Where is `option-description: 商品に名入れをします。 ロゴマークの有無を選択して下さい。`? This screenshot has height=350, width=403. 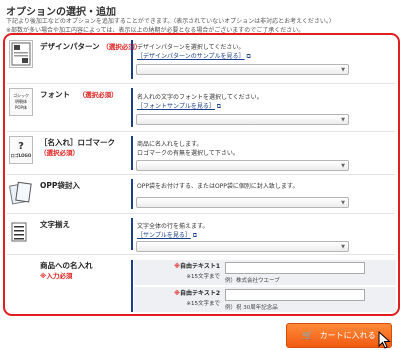 option-description: 商品に名入れをします。 ロゴマークの有無を選択して下さい。 is located at coordinates (188, 149).